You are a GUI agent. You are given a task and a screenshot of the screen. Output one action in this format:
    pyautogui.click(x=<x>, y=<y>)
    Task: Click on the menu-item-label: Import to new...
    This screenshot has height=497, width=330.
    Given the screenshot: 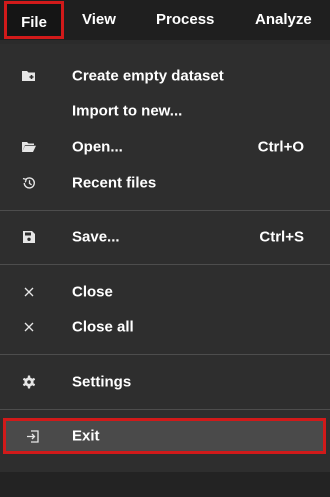 What is the action you would take?
    pyautogui.click(x=127, y=111)
    